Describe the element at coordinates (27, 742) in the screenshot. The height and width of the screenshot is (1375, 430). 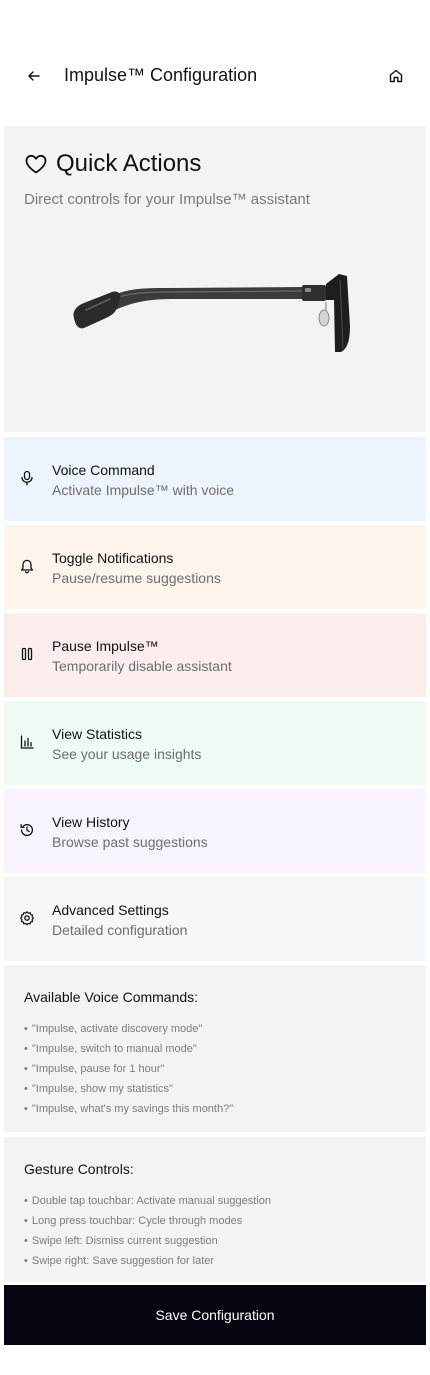
I see `bar-chart-icon` at that location.